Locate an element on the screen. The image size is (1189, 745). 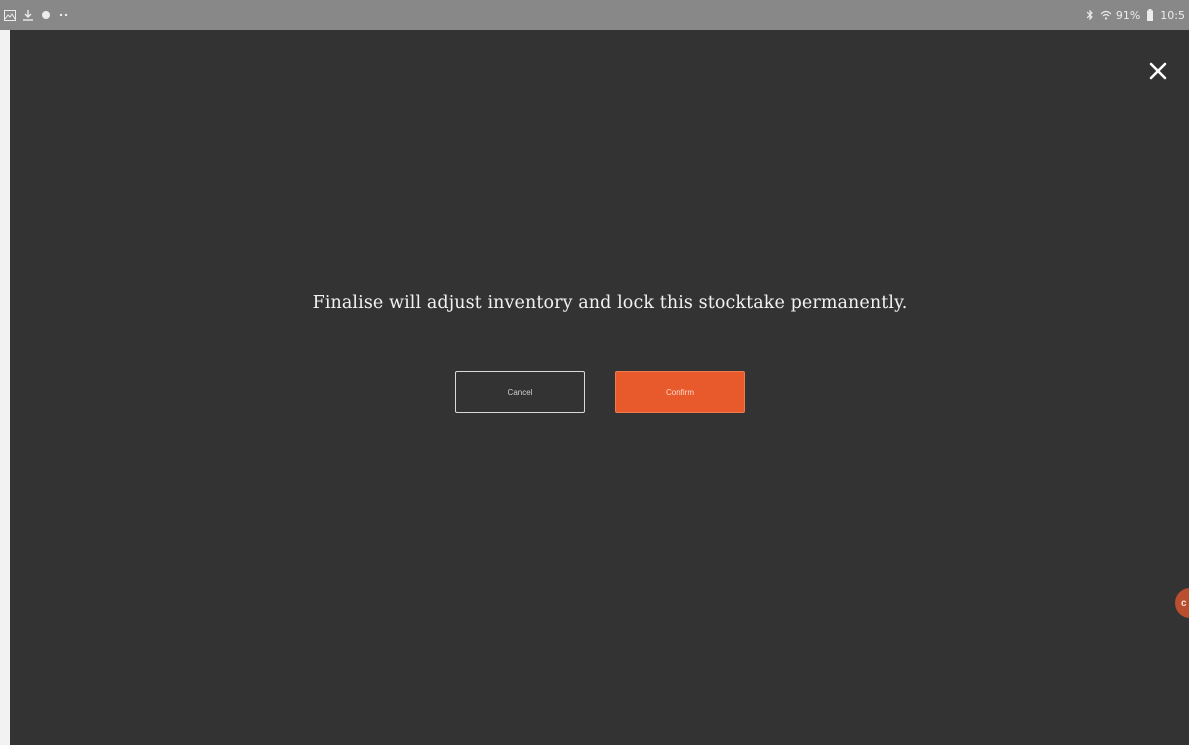
close-button is located at coordinates (1158, 71).